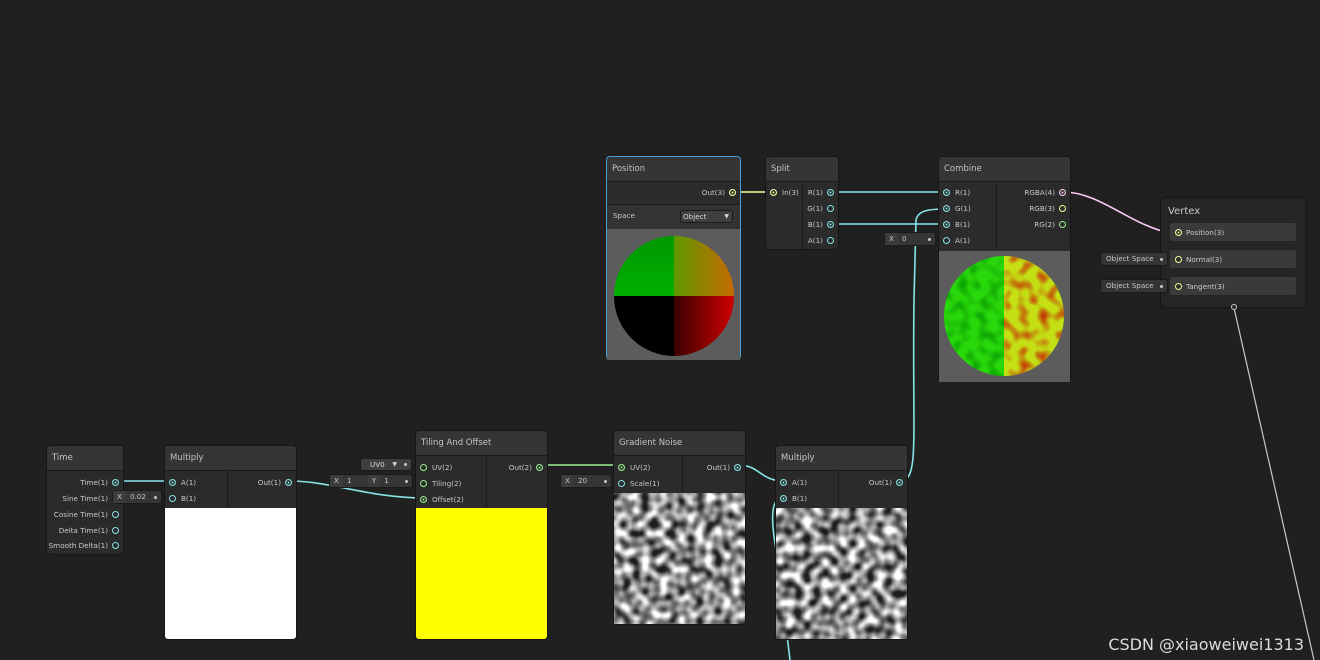  I want to click on dropdown-value: Object, so click(695, 216).